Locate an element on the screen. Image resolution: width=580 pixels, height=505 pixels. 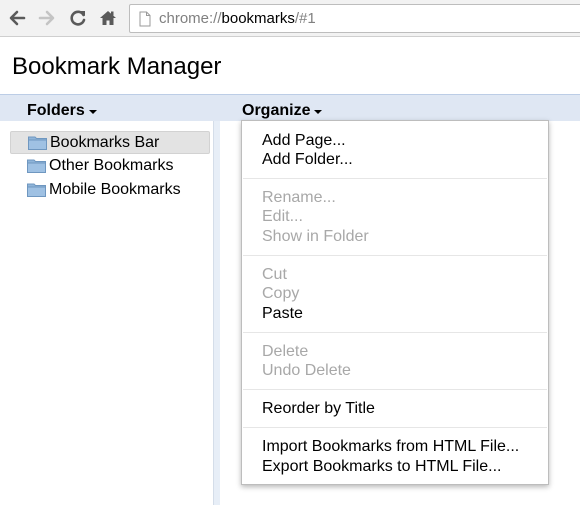
header-bar: Folders Organize is located at coordinates (290, 107).